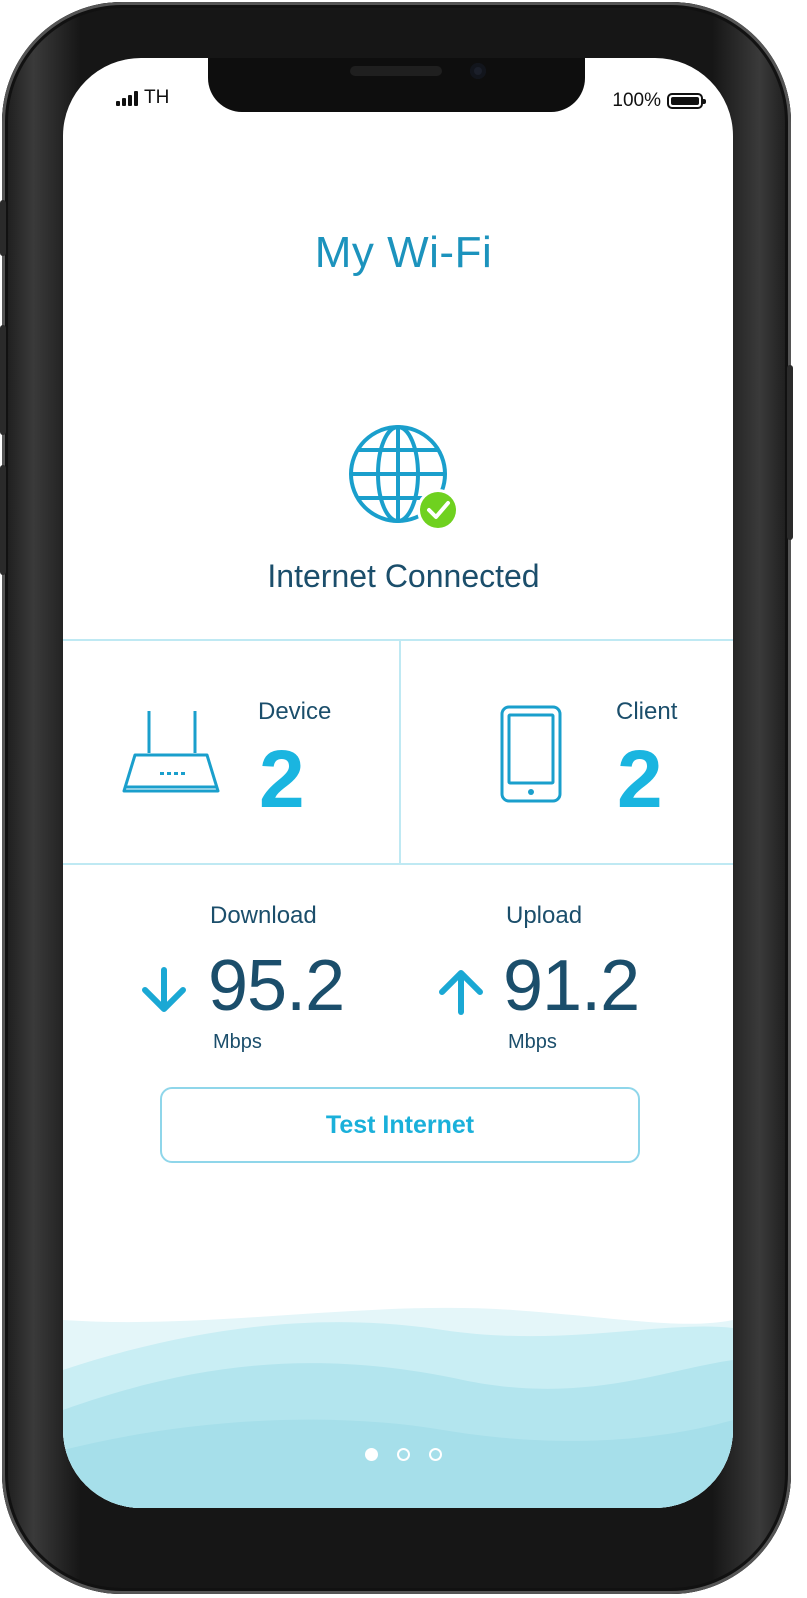 The height and width of the screenshot is (1598, 807). What do you see at coordinates (282, 779) in the screenshot?
I see `device-count: 2` at bounding box center [282, 779].